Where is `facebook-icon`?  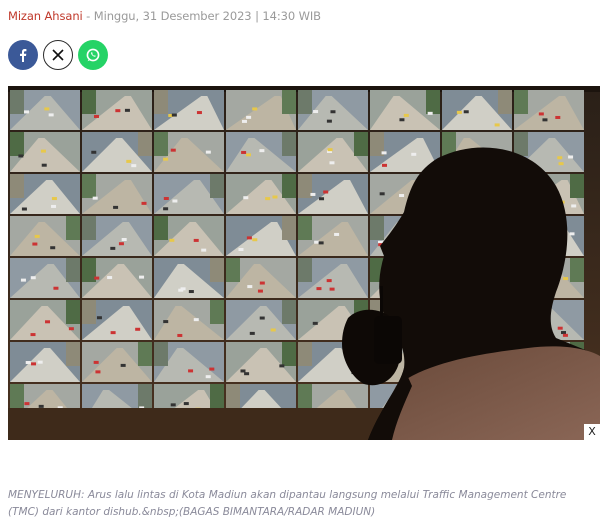 facebook-icon is located at coordinates (23, 55).